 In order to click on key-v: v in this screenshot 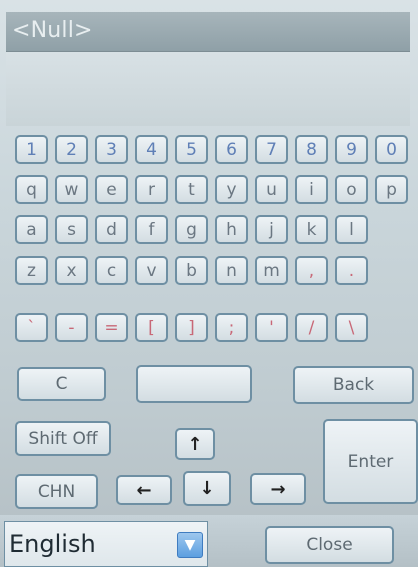, I will do `click(151, 270)`.